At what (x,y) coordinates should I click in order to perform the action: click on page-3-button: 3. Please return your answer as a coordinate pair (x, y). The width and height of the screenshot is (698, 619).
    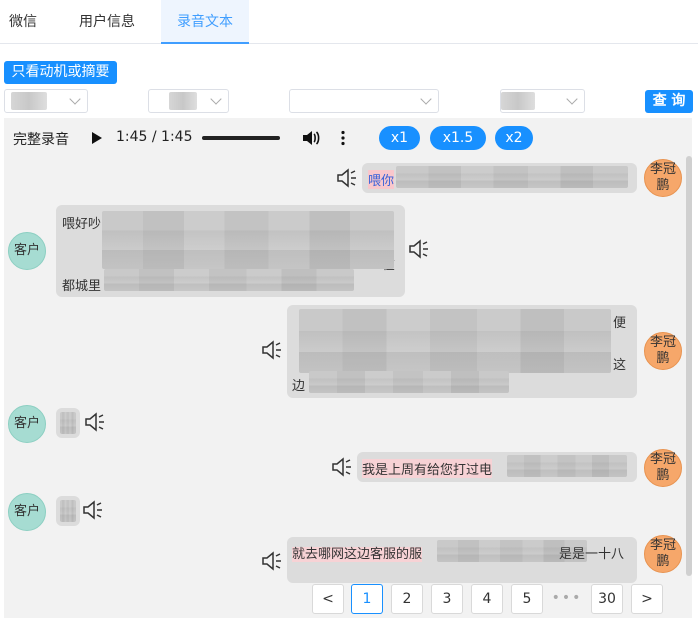
    Looking at the image, I should click on (447, 599).